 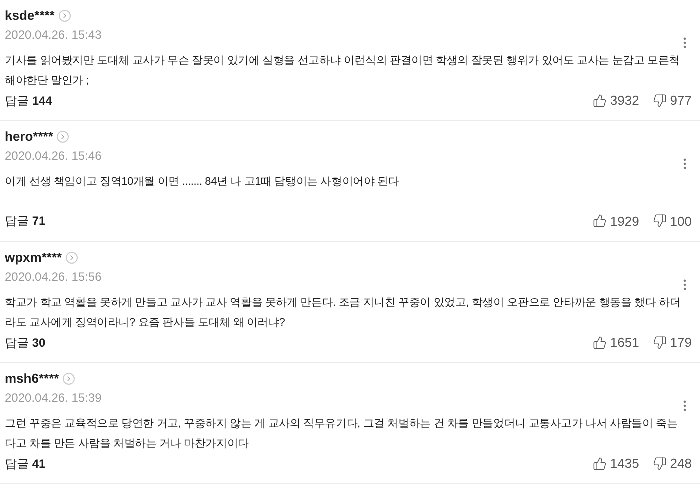 I want to click on username: hero****, so click(x=29, y=136).